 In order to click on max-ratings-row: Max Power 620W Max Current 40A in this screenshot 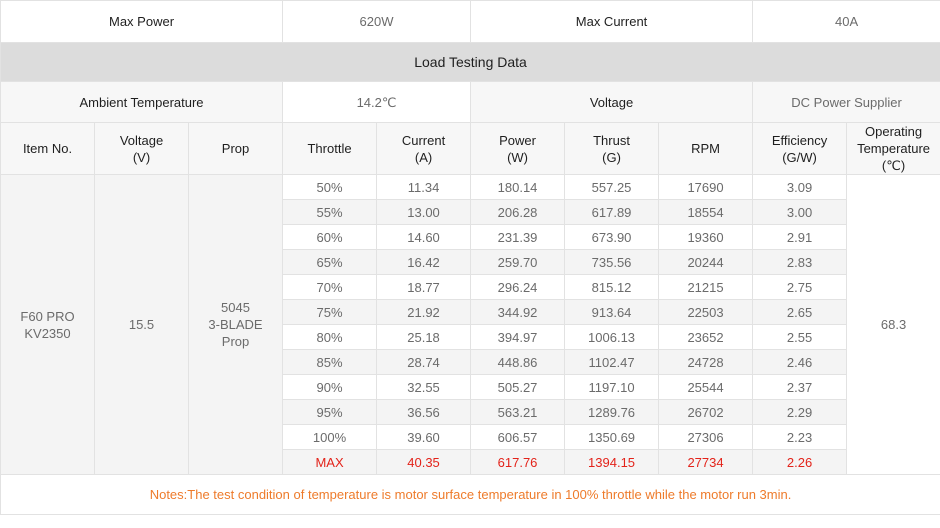, I will do `click(470, 21)`.